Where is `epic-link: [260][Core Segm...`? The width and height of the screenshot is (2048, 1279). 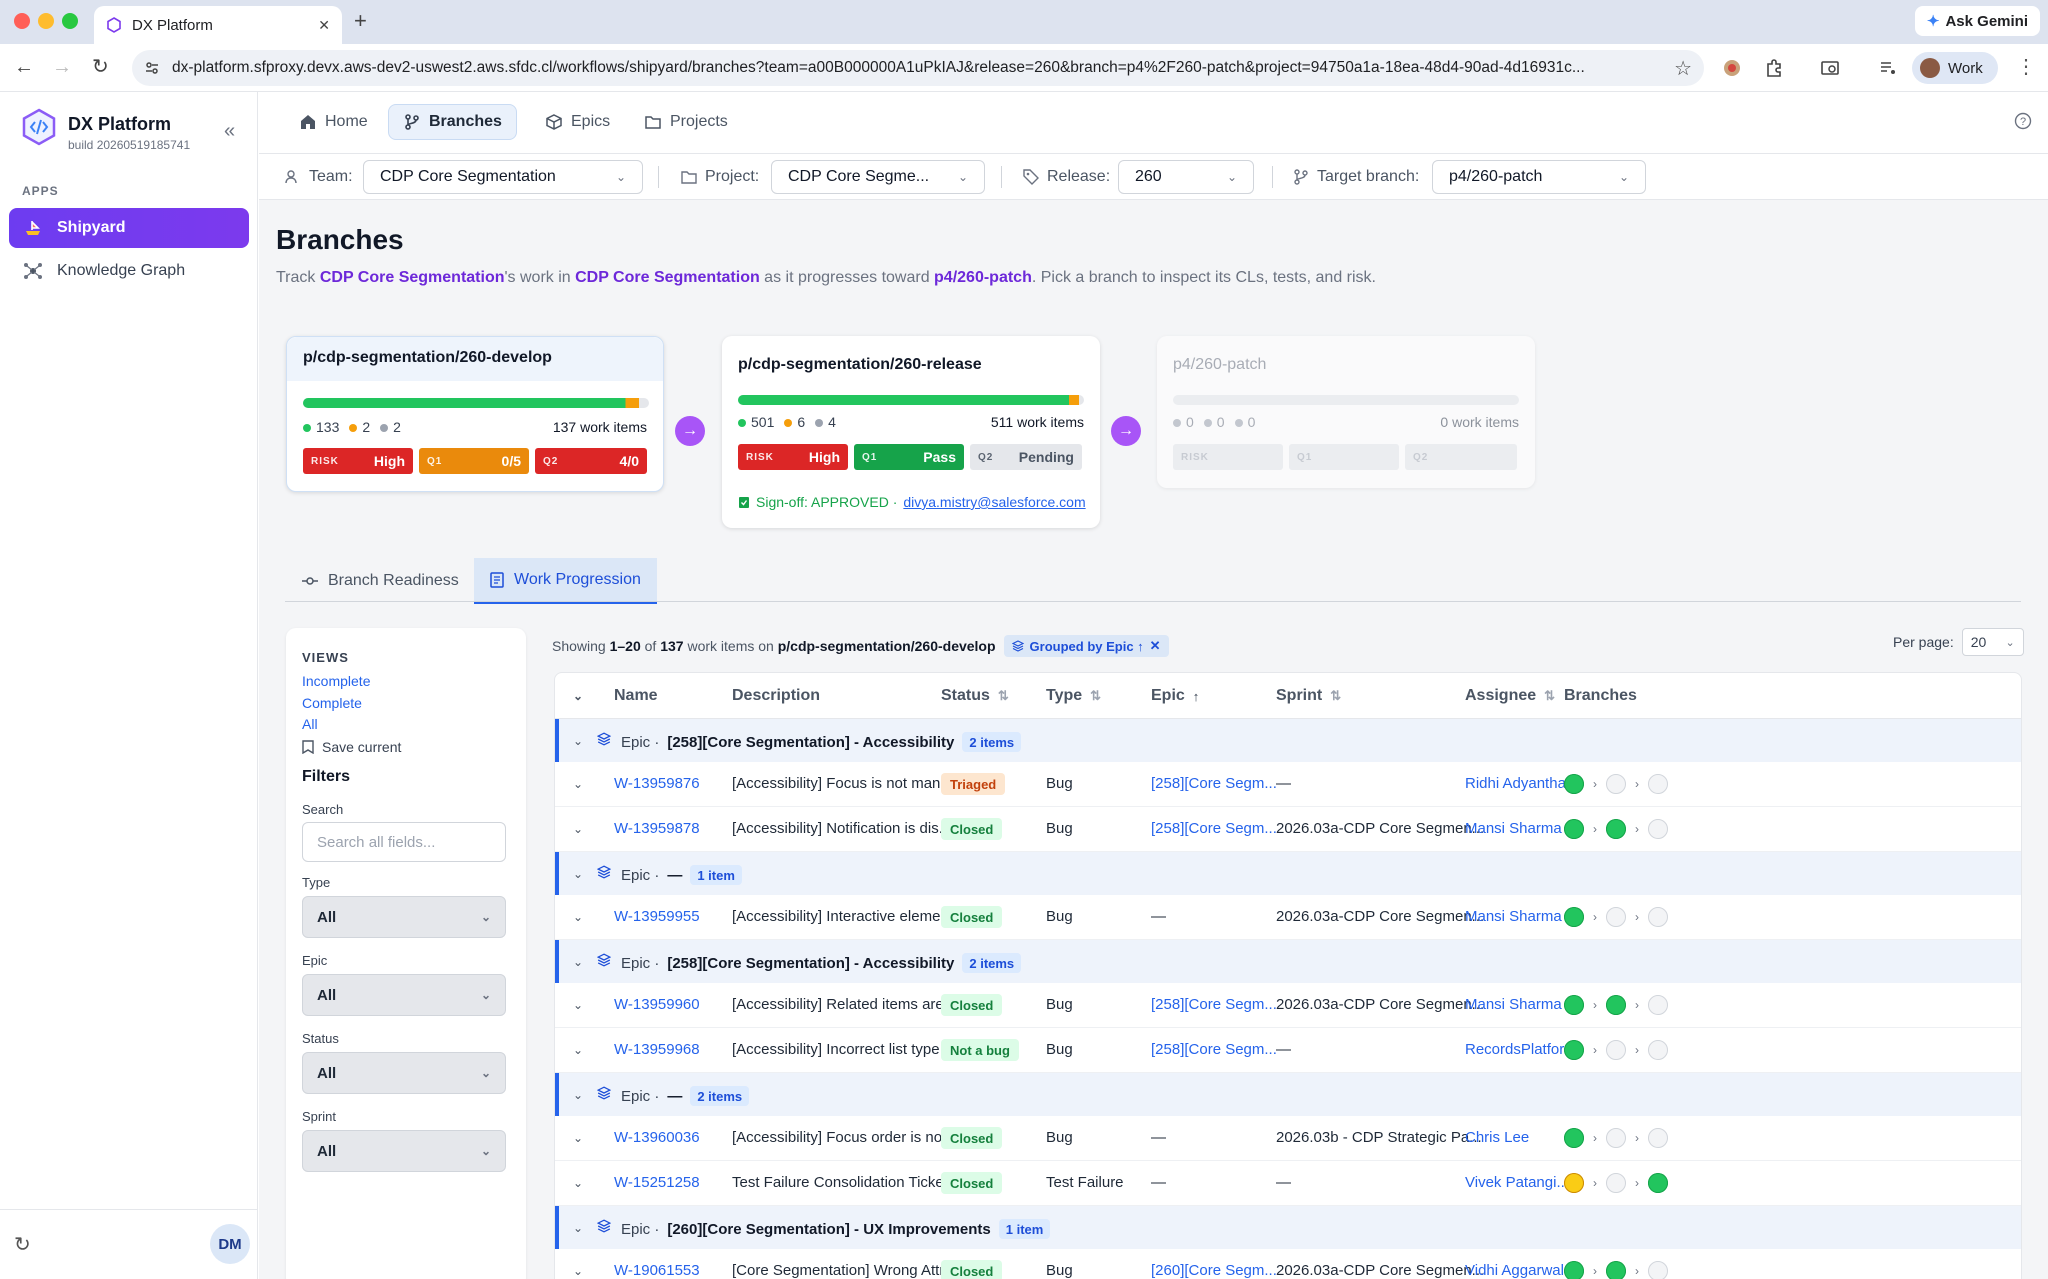
epic-link: [260][Core Segm... is located at coordinates (1214, 1270).